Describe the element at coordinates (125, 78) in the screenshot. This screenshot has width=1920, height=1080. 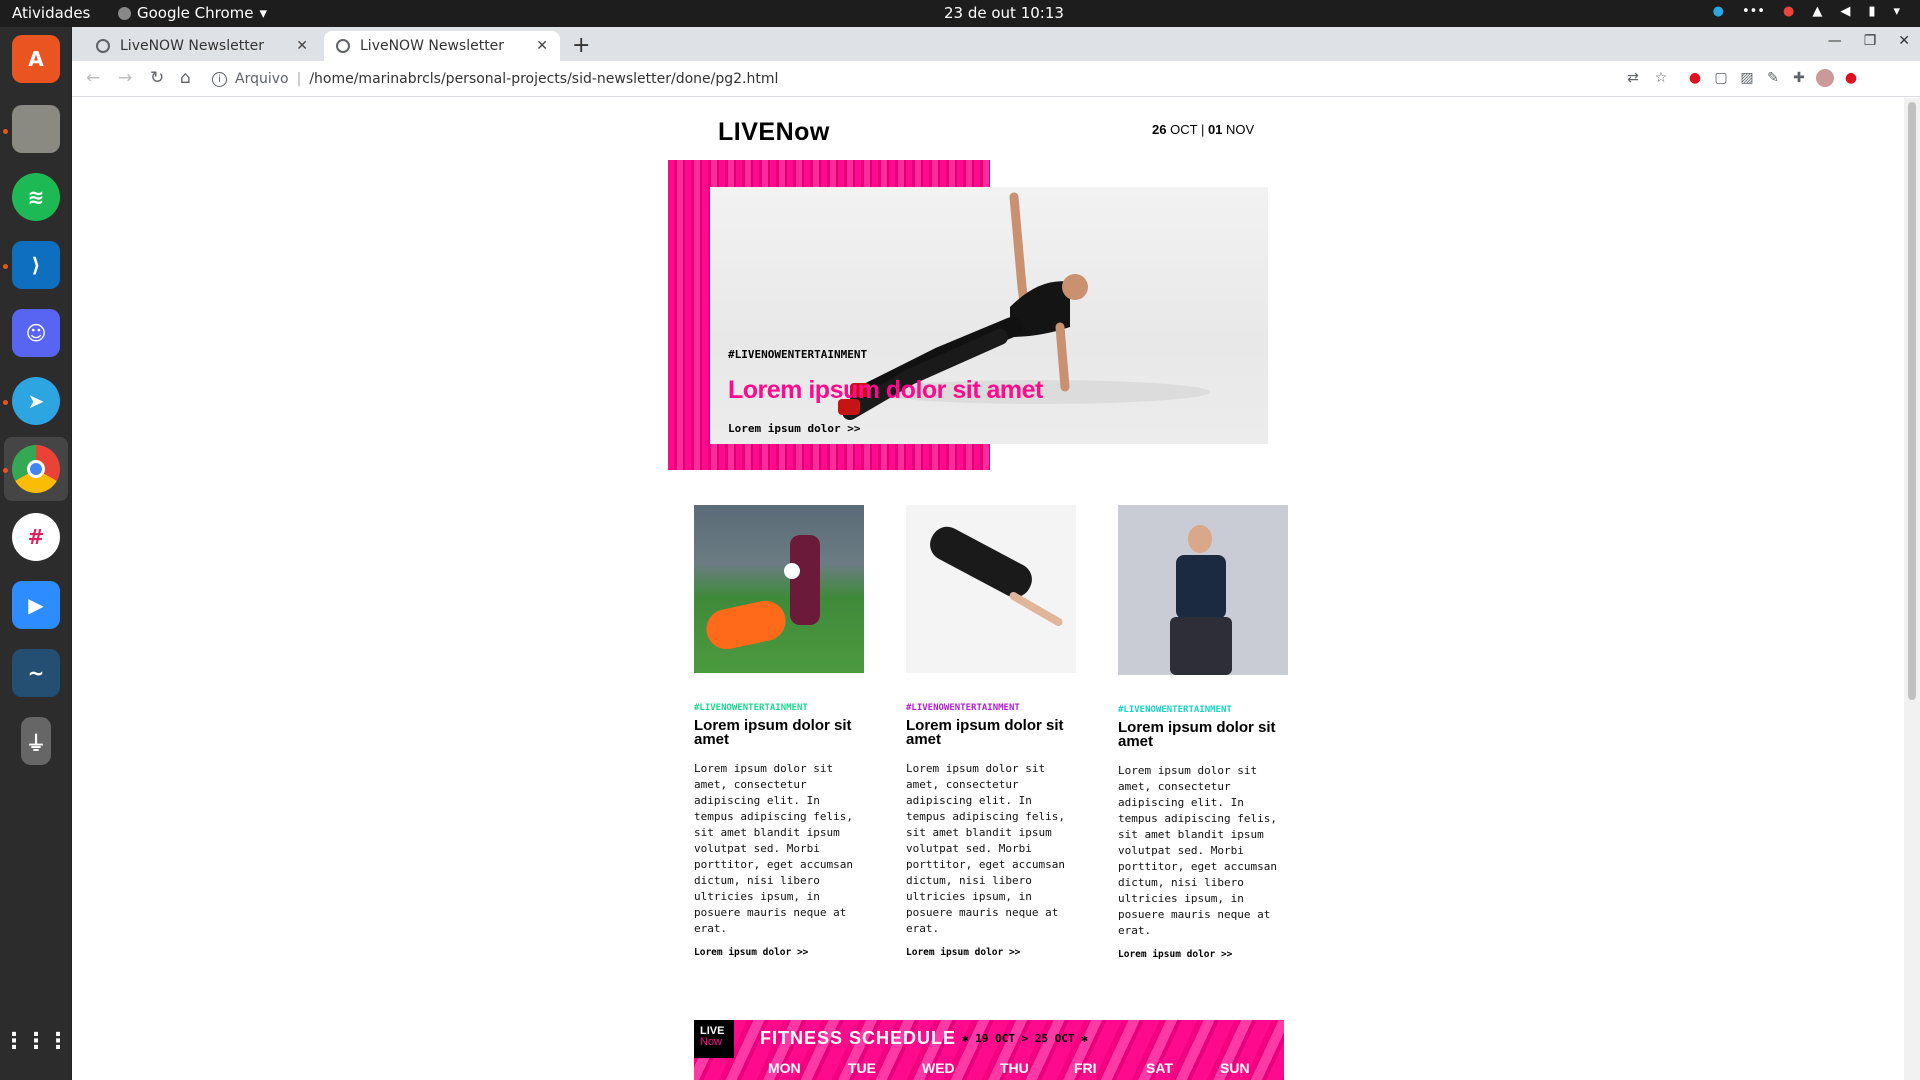
I see `forward-icon: →` at that location.